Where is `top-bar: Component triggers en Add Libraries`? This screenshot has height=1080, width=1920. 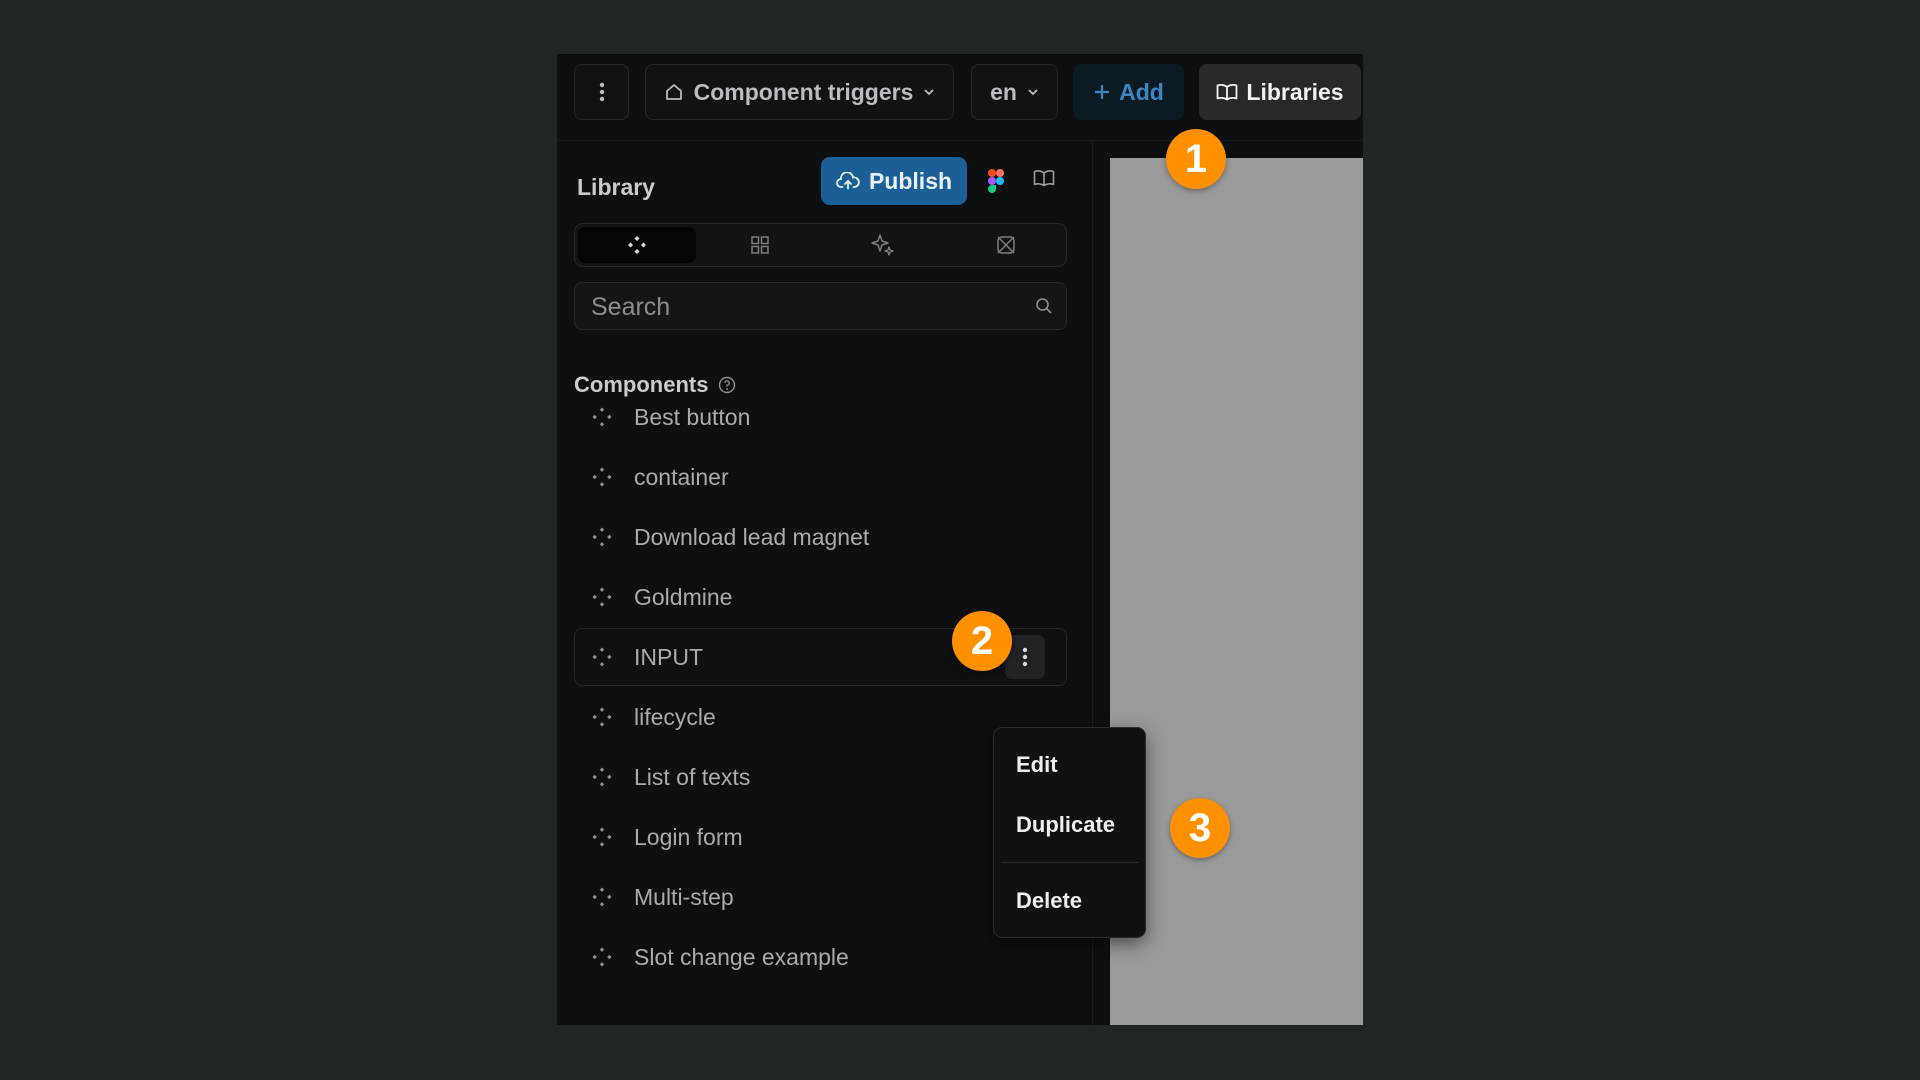
top-bar: Component triggers en Add Libraries is located at coordinates (960, 97).